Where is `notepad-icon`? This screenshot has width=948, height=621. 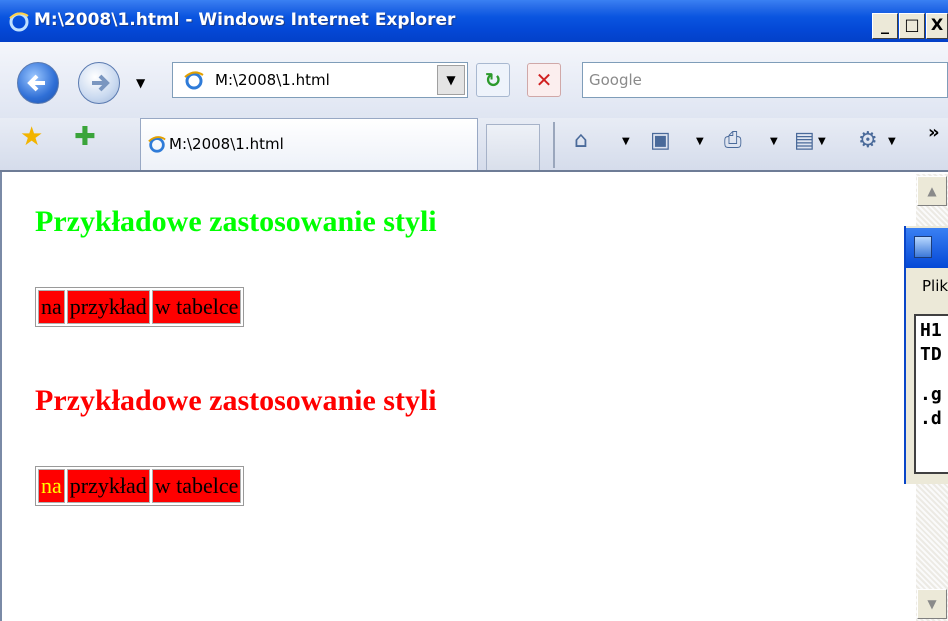 notepad-icon is located at coordinates (923, 247).